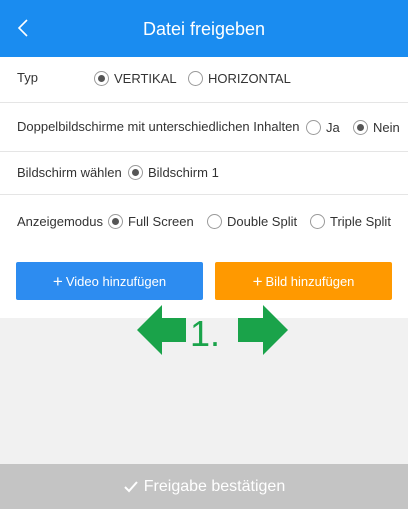  I want to click on confirm-share-button: Freigabe bestätigen, so click(204, 486).